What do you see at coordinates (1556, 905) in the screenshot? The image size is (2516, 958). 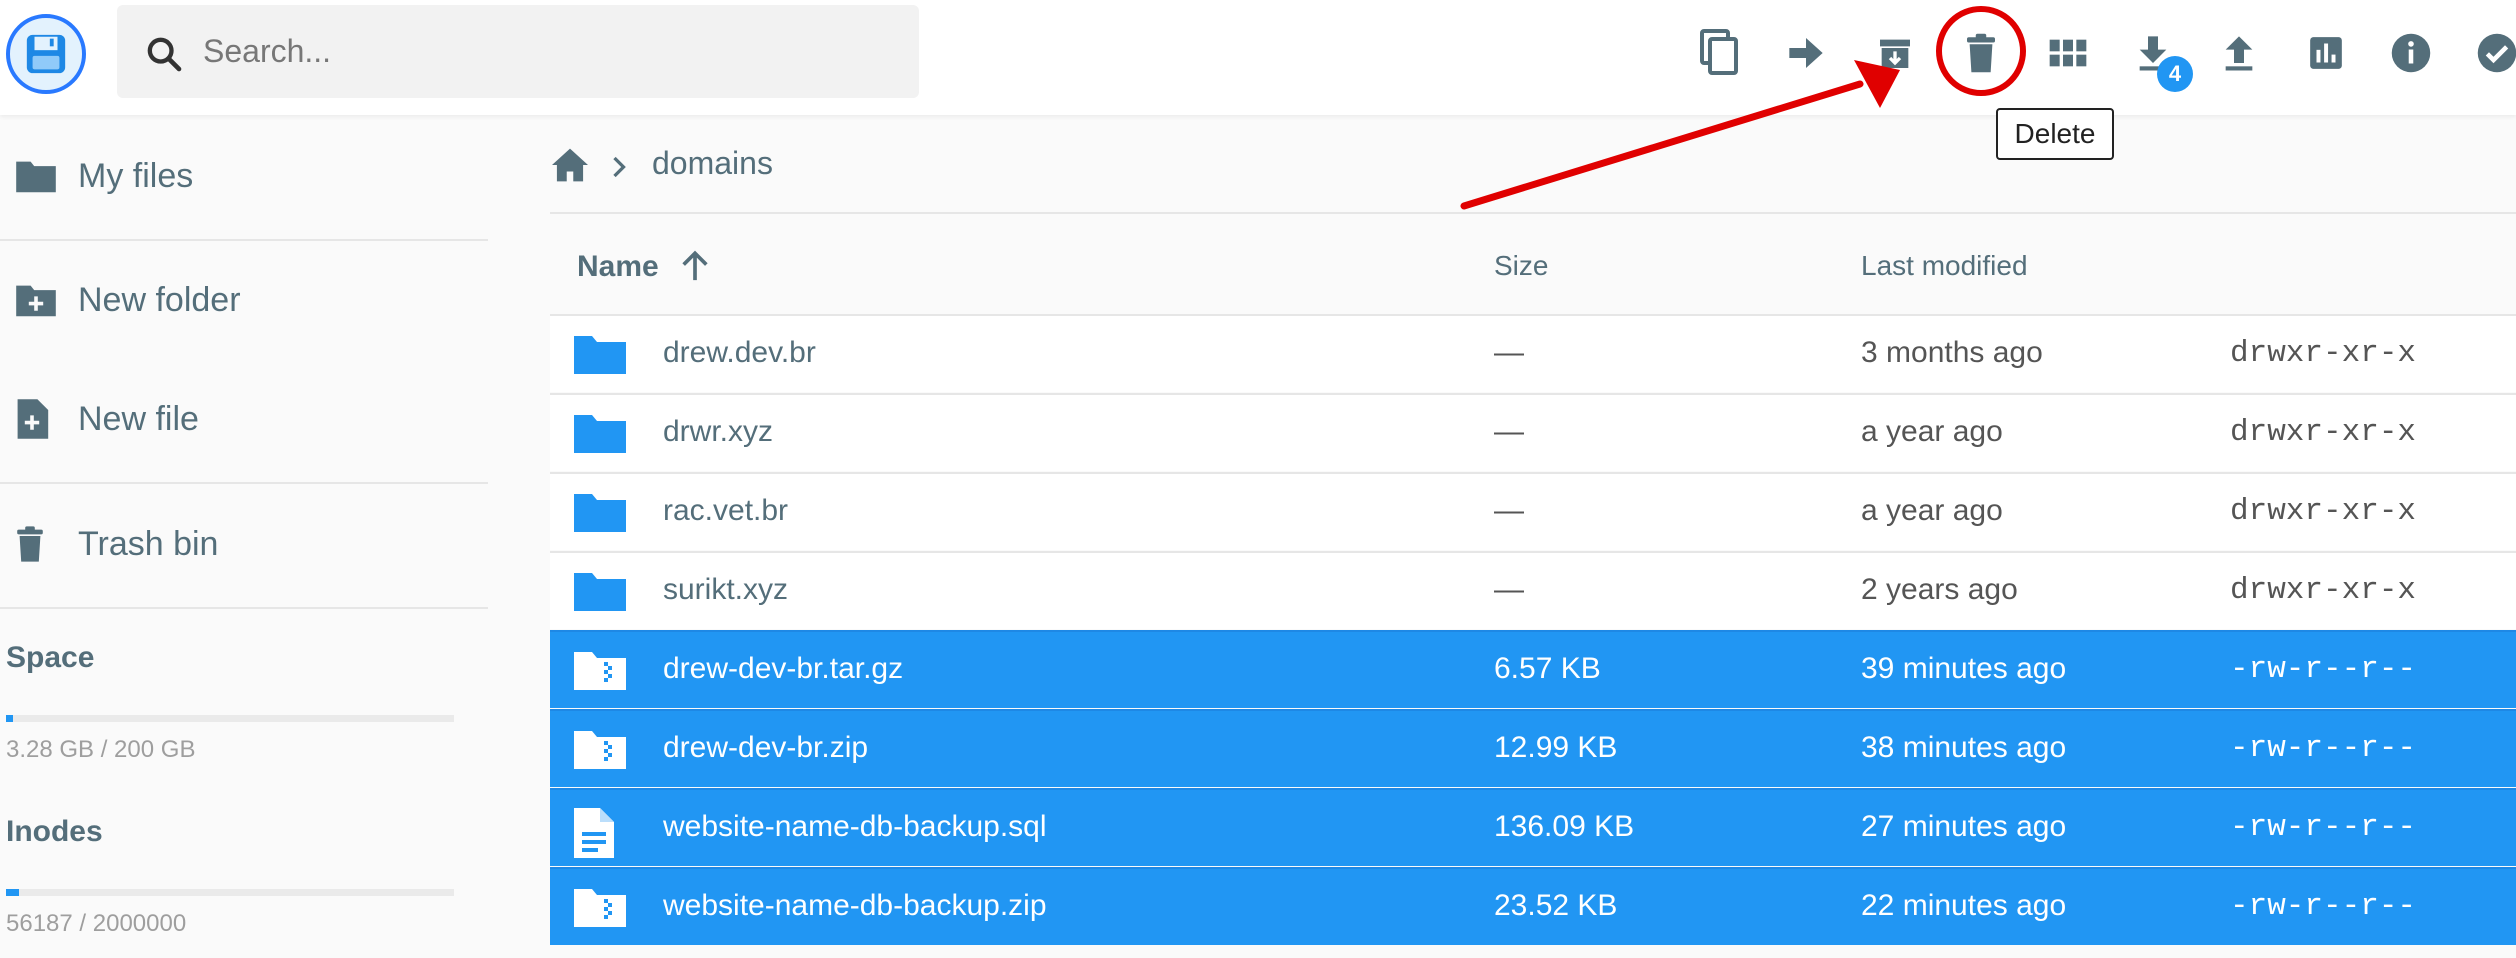 I see `cell-size: 23.52 KB` at bounding box center [1556, 905].